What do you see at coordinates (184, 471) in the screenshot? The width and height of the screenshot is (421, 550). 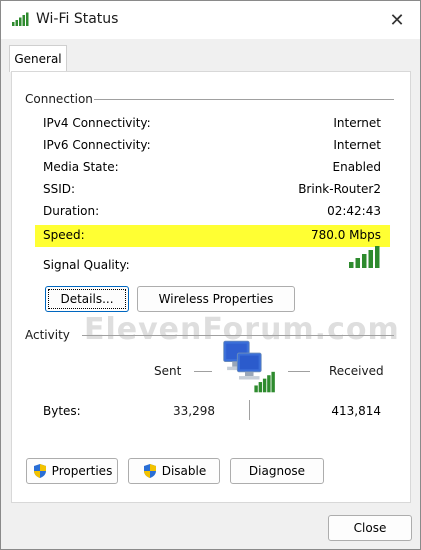 I see `disable-button-label: Disable` at bounding box center [184, 471].